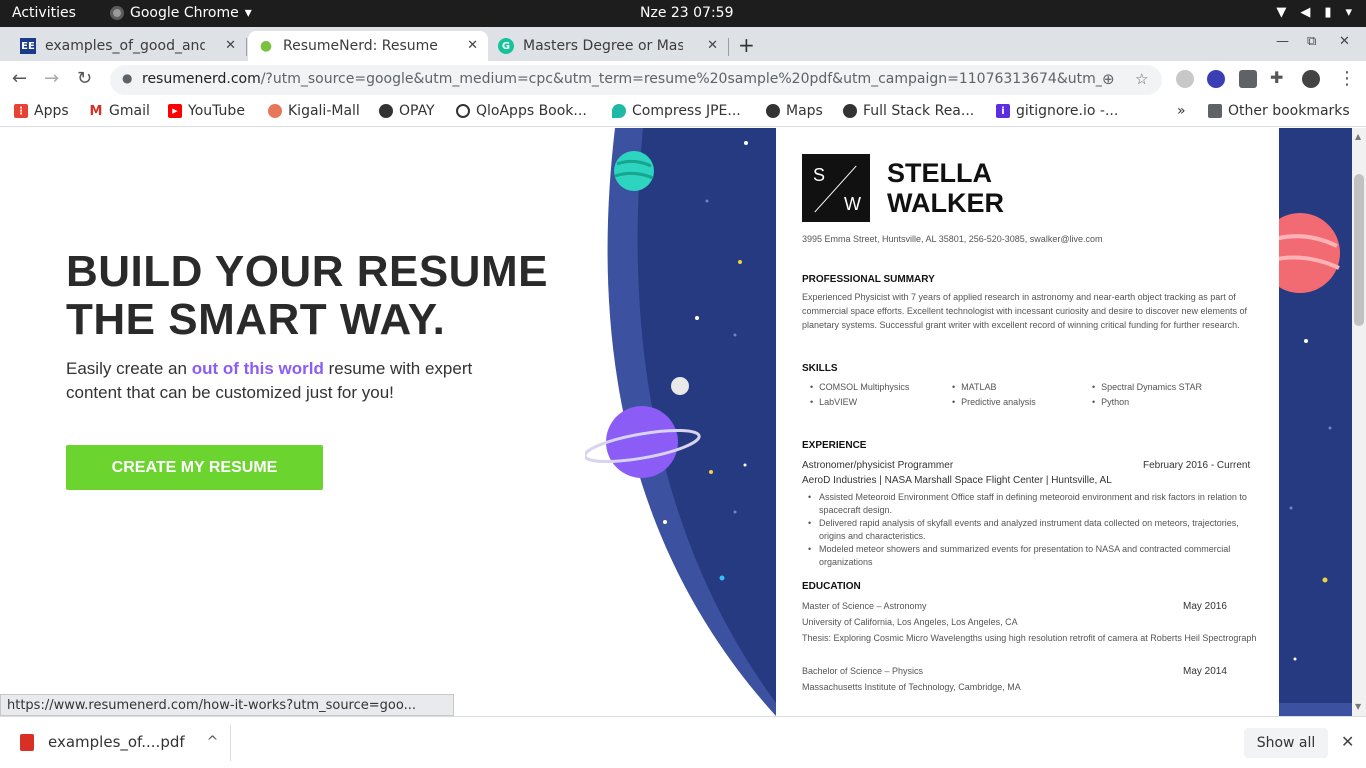 The image size is (1366, 768). Describe the element at coordinates (506, 46) in the screenshot. I see `grammarly-favicon-icon: G` at that location.